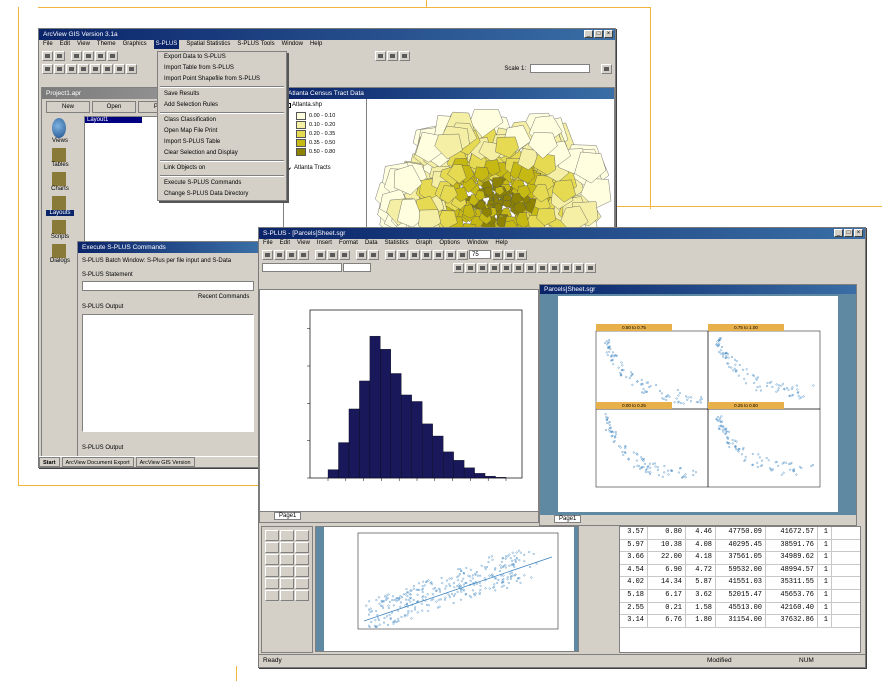  What do you see at coordinates (83, 44) in the screenshot?
I see `menu-view: View` at bounding box center [83, 44].